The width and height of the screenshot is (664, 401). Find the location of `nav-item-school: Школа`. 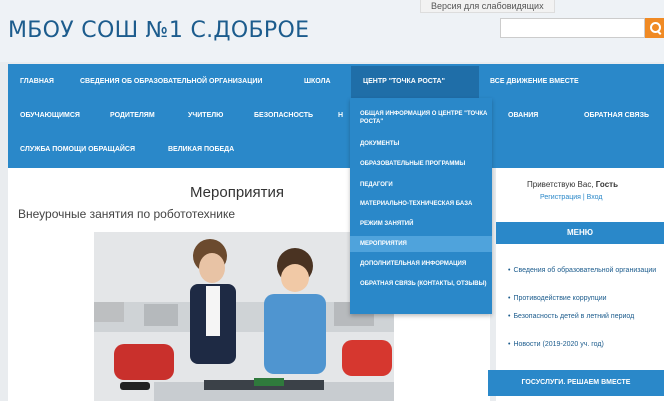

nav-item-school: Школа is located at coordinates (317, 81).